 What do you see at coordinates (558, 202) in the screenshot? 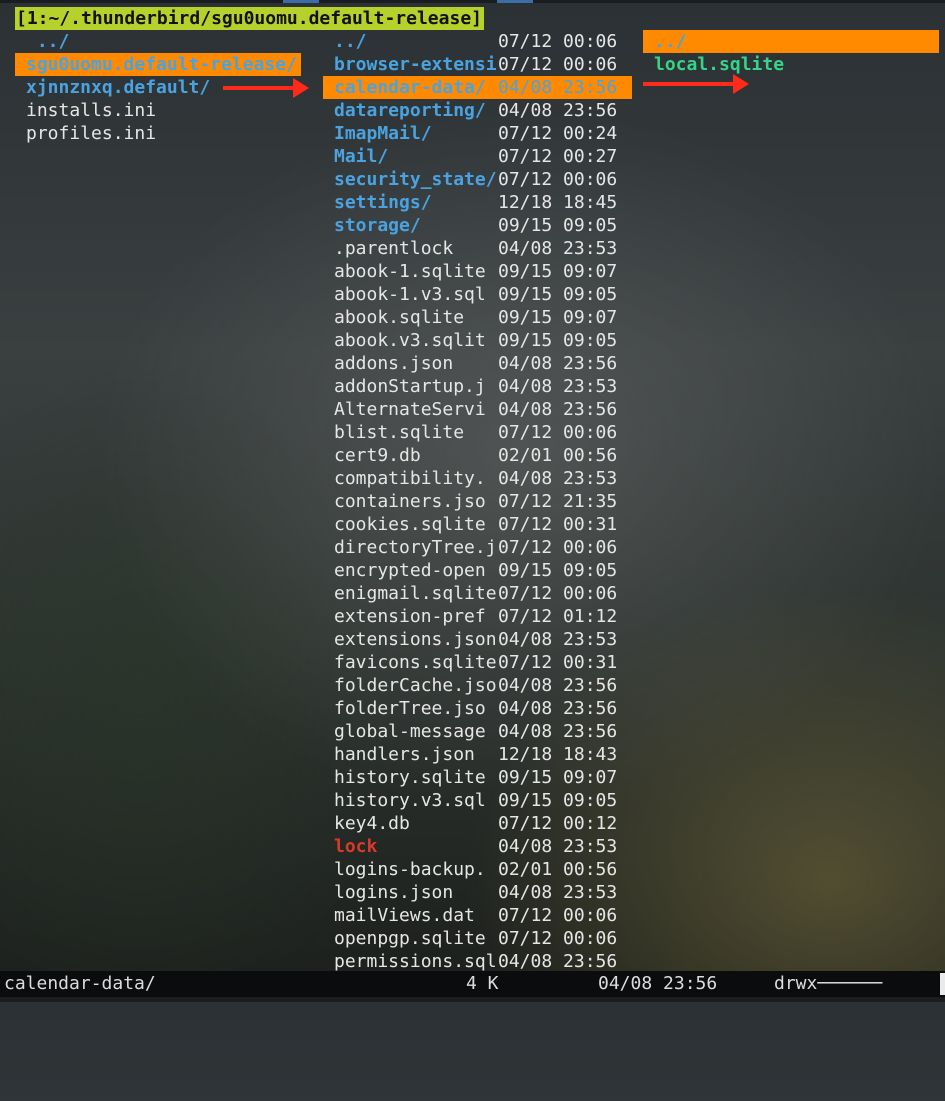
I see `entry-mtime: 12/18 18:45` at bounding box center [558, 202].